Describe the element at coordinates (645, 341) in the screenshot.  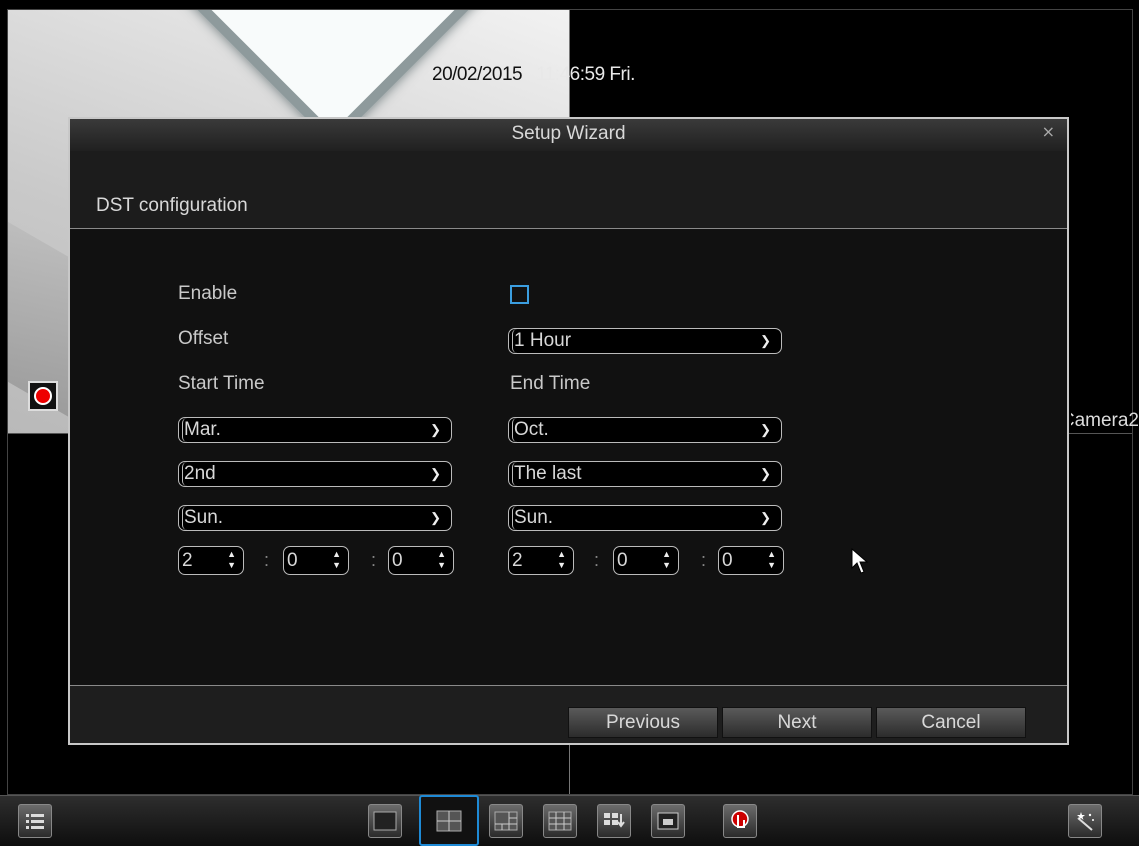
I see `offset-select: 1 Hour ❯` at that location.